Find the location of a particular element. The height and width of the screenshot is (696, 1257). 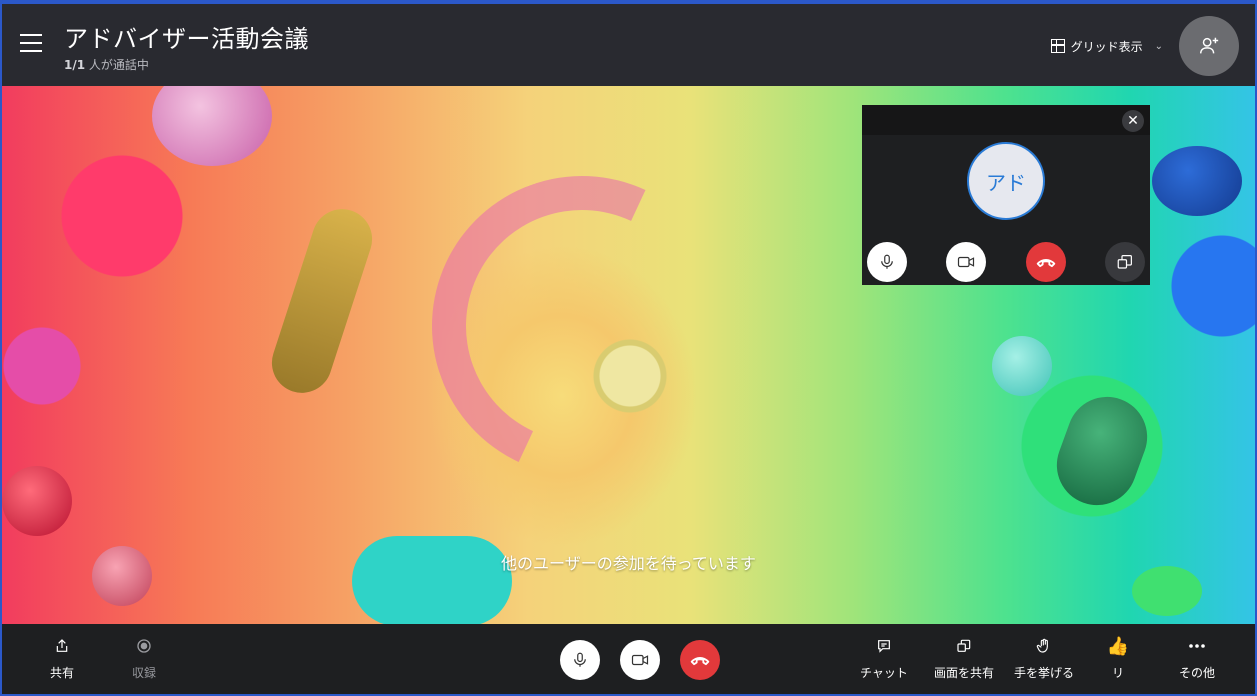

grid-view-label: グリッド表示 is located at coordinates (1106, 46).